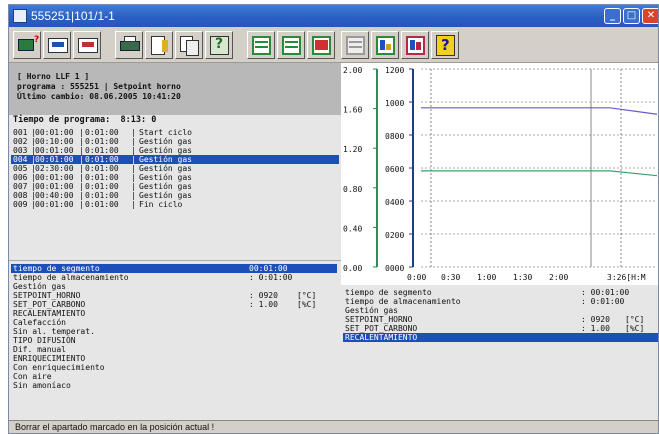 Image resolution: width=659 pixels, height=434 pixels. Describe the element at coordinates (595, 328) in the screenshot. I see `param-value: : 1.00` at that location.